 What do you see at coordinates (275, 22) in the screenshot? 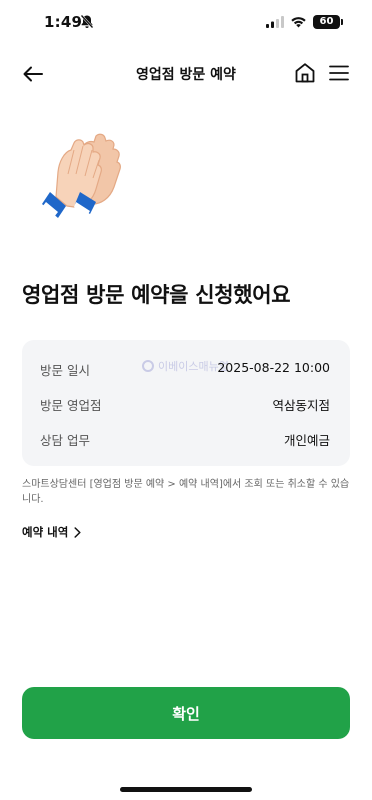
I see `cellular-signal-icon` at bounding box center [275, 22].